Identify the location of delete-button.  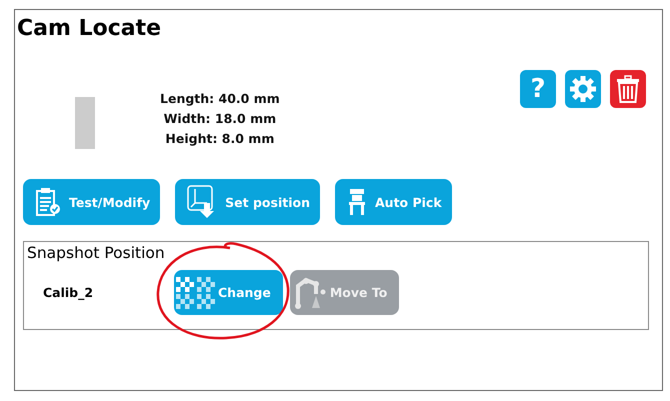
(628, 89).